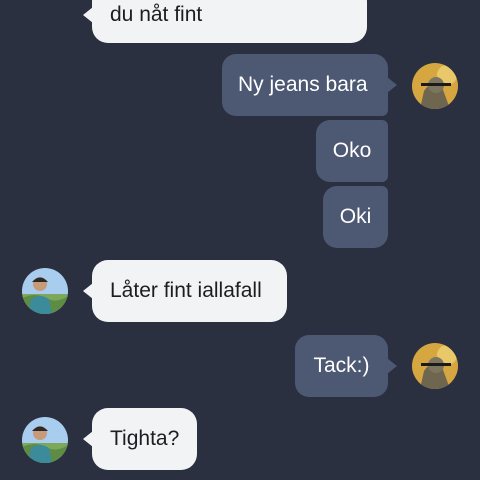 This screenshot has height=480, width=480. I want to click on incoming-message-bubble: Låter fint iallafall, so click(185, 291).